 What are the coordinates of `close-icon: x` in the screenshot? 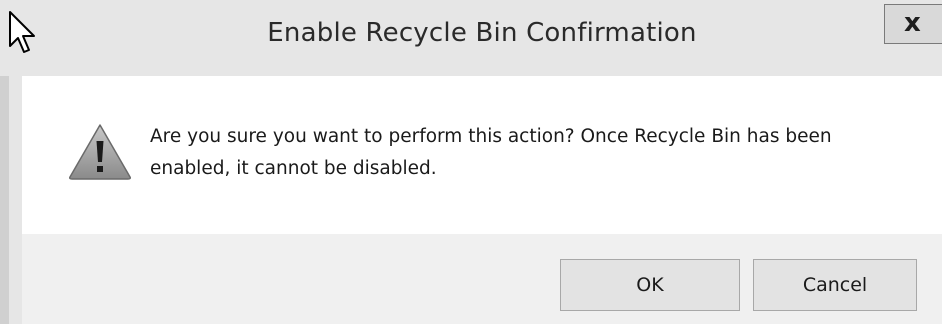 It's located at (912, 23).